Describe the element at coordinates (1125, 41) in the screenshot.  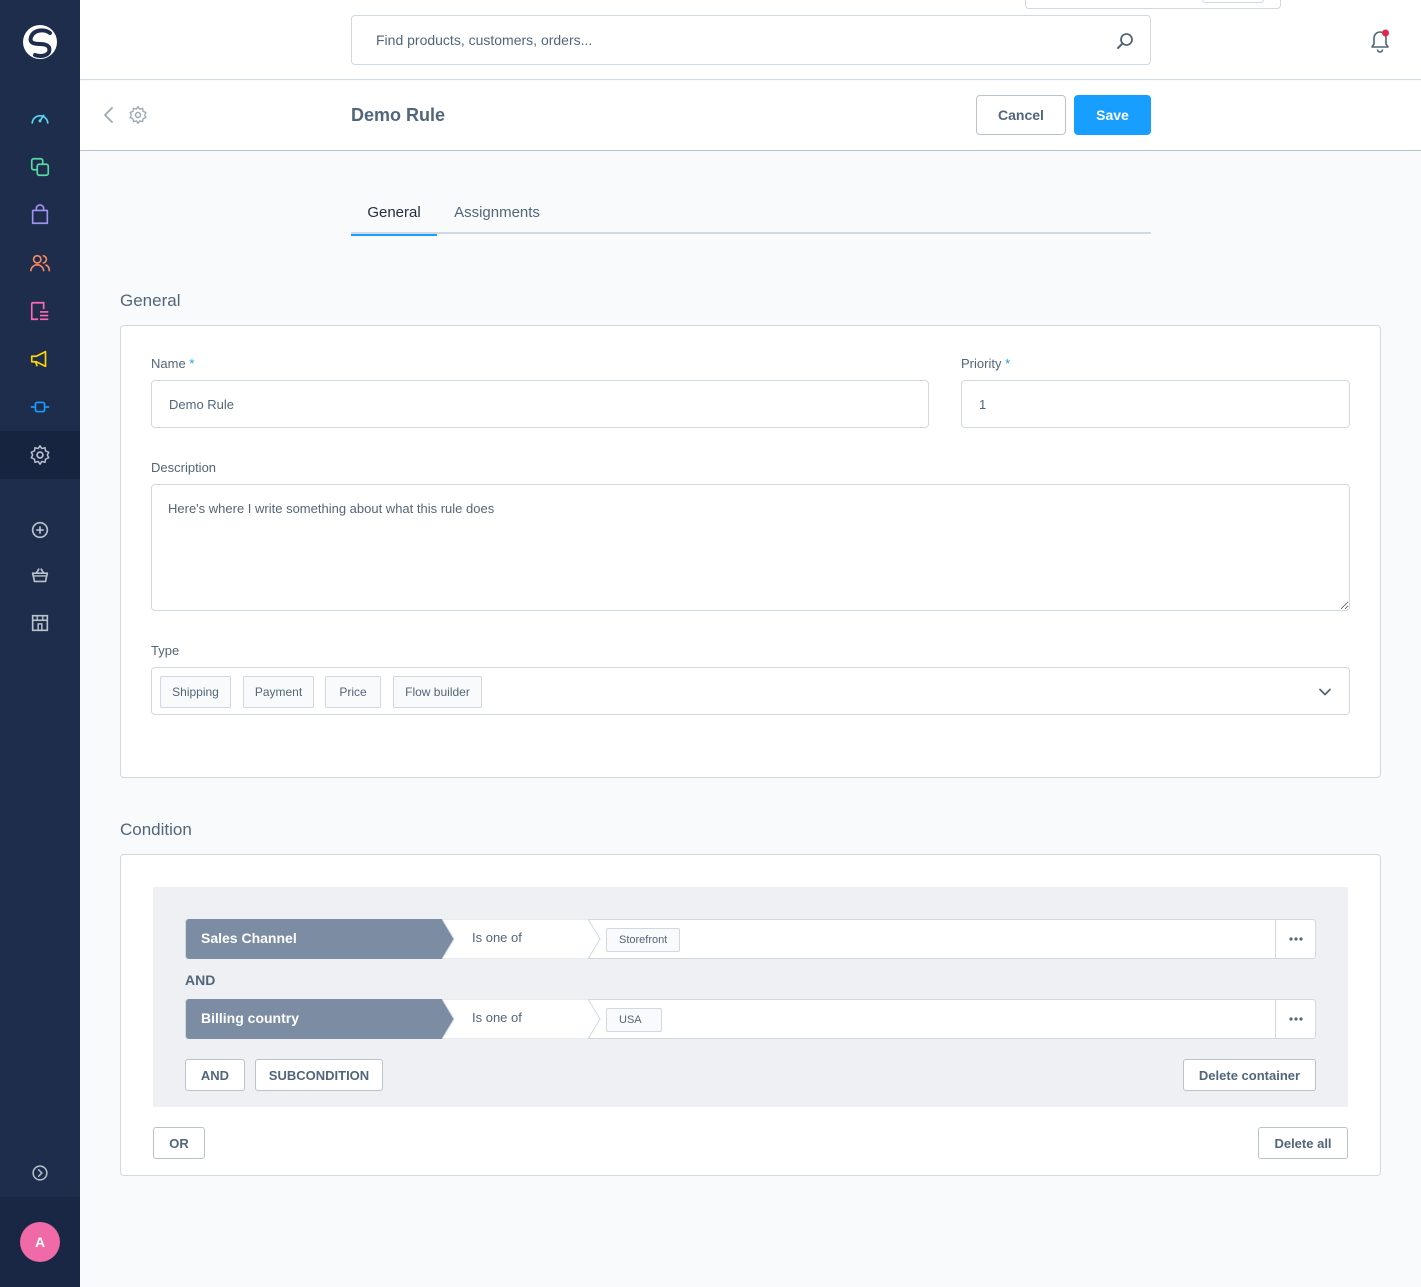
I see `search-icon` at that location.